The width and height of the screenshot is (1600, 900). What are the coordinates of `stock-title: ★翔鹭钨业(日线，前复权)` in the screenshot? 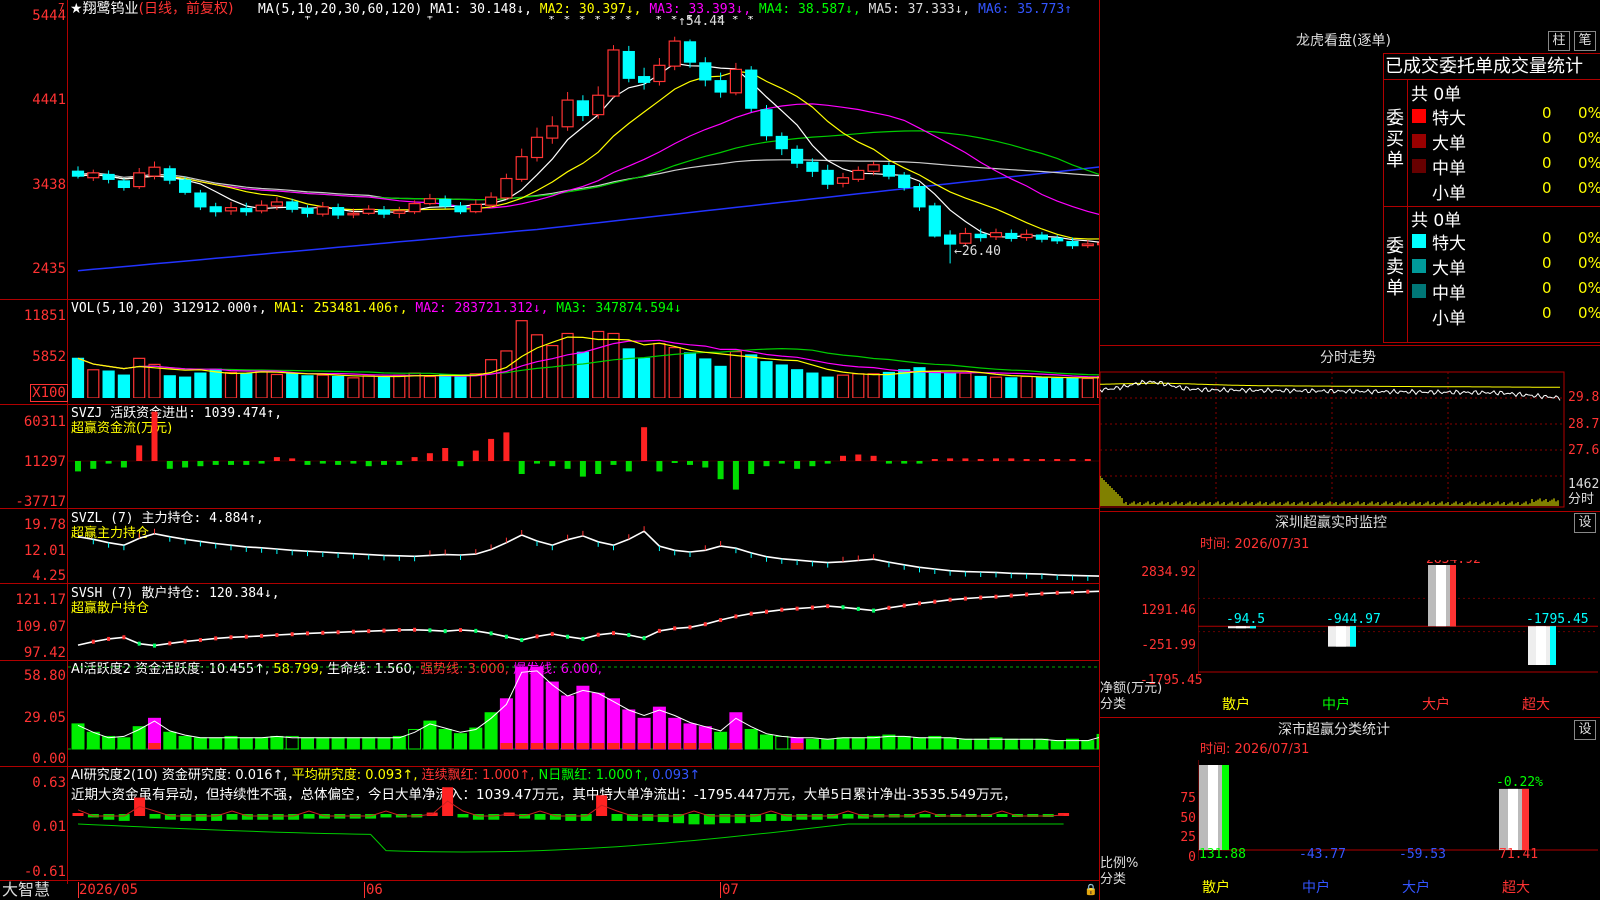 It's located at (152, 9).